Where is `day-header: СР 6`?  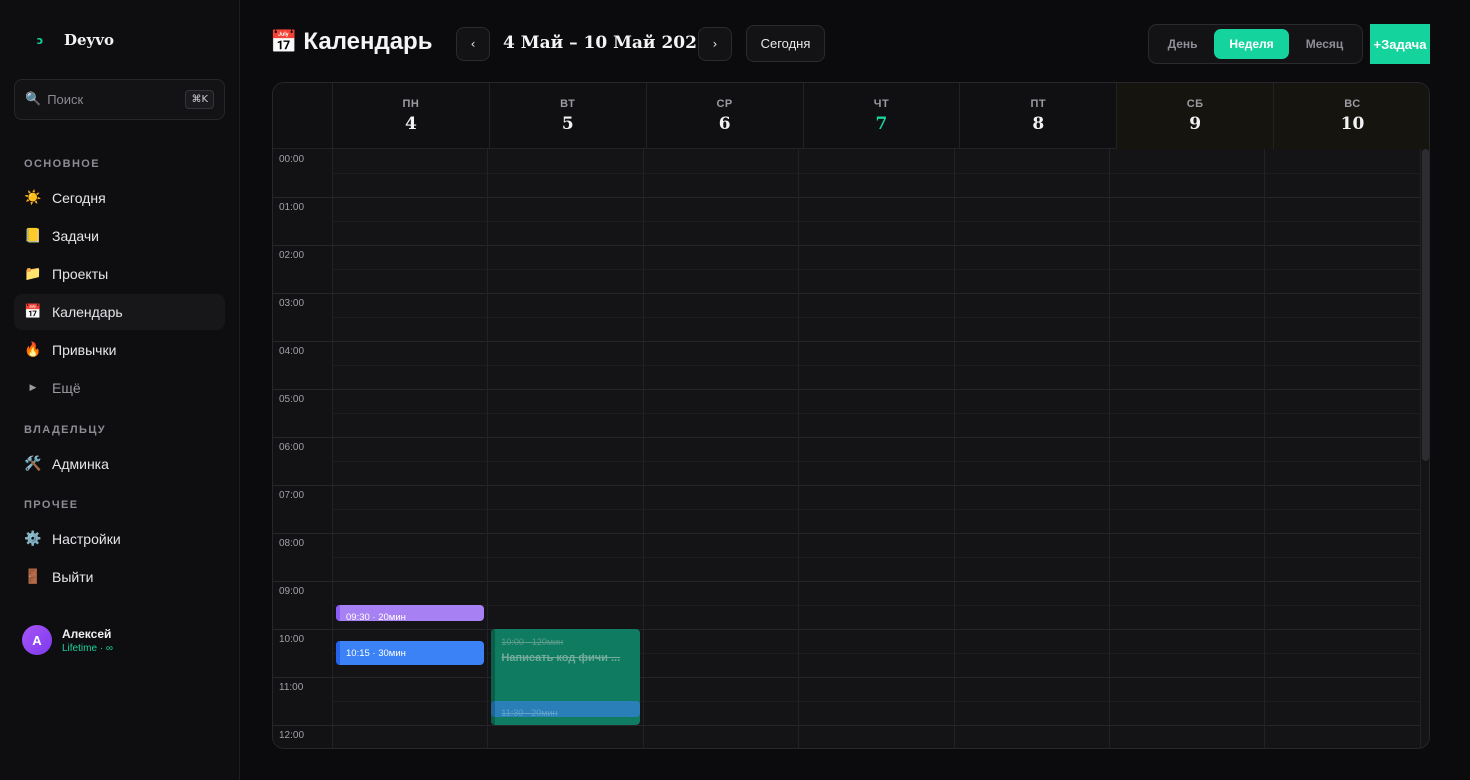
day-header: СР 6 is located at coordinates (725, 116).